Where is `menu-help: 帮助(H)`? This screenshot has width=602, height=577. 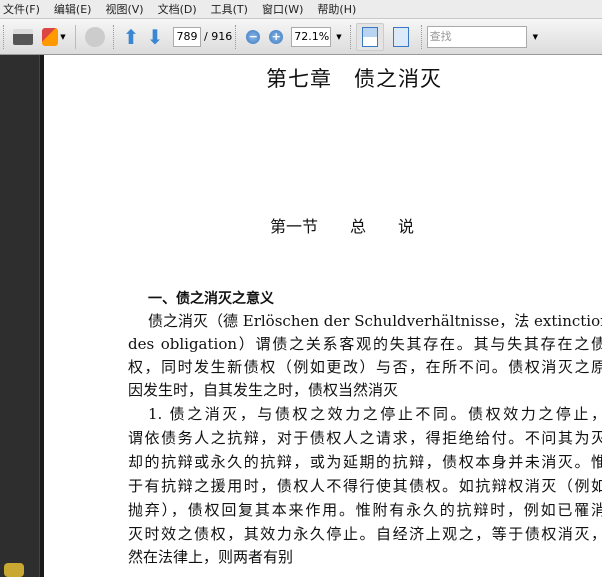 menu-help: 帮助(H) is located at coordinates (336, 9).